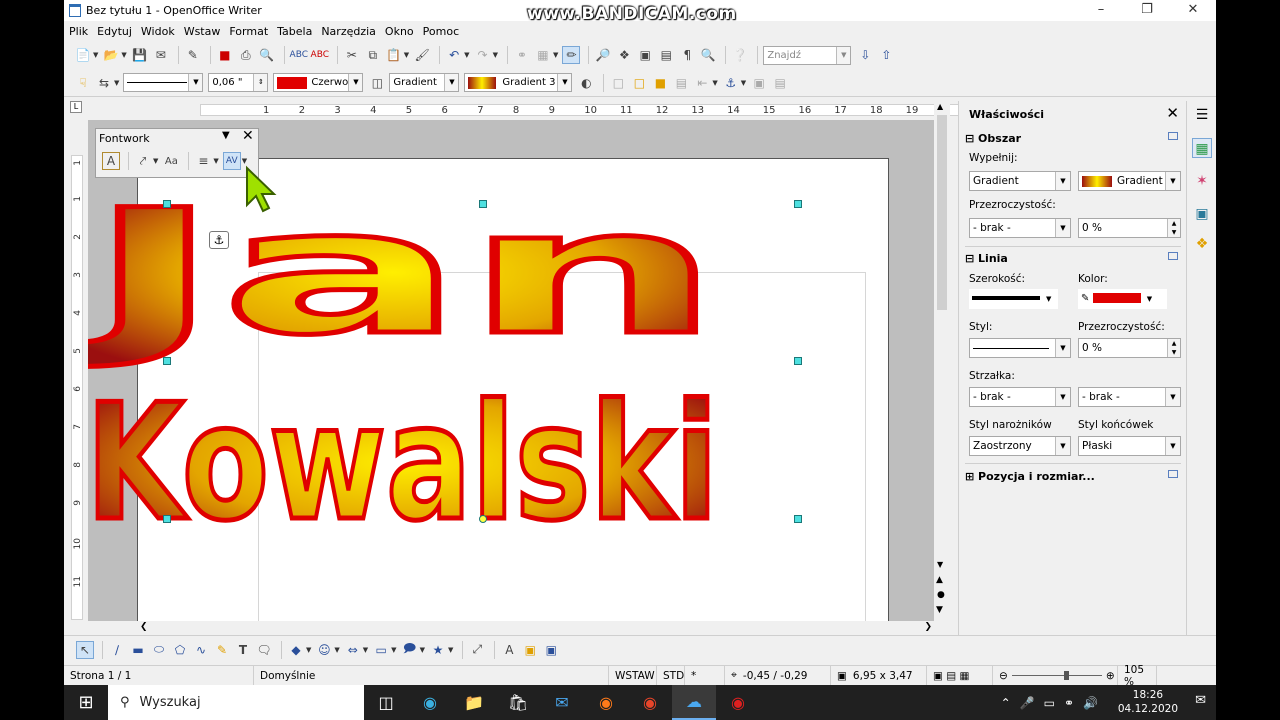 The width and height of the screenshot is (1280, 720). Describe the element at coordinates (193, 55) in the screenshot. I see `edit-file-icon: ✎` at that location.